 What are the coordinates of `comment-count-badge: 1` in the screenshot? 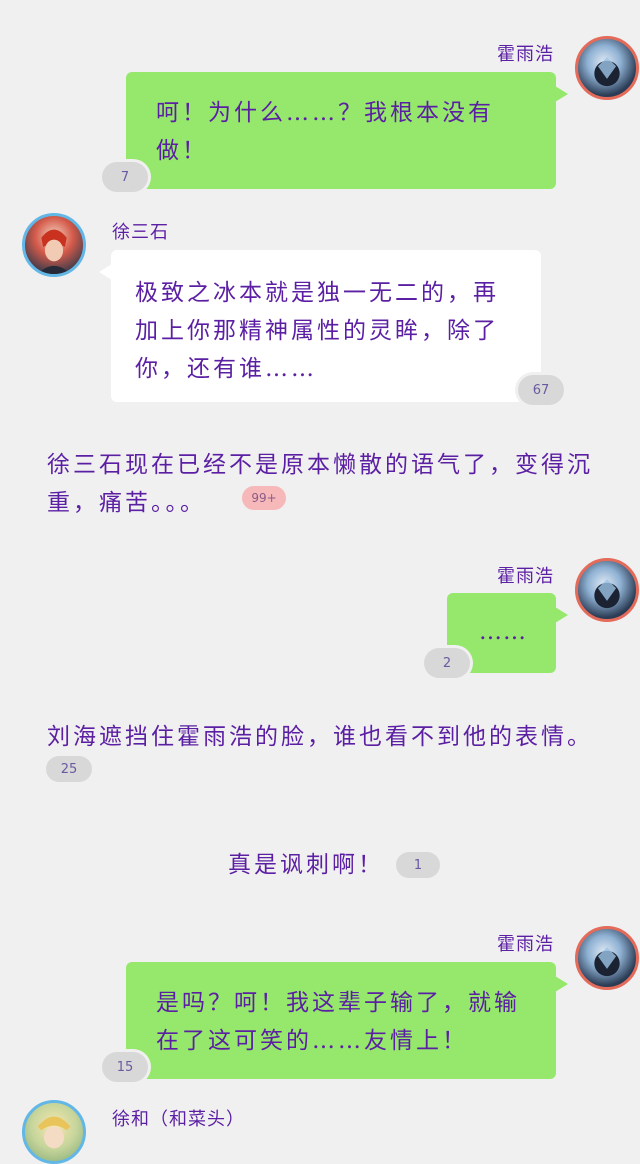 It's located at (418, 865).